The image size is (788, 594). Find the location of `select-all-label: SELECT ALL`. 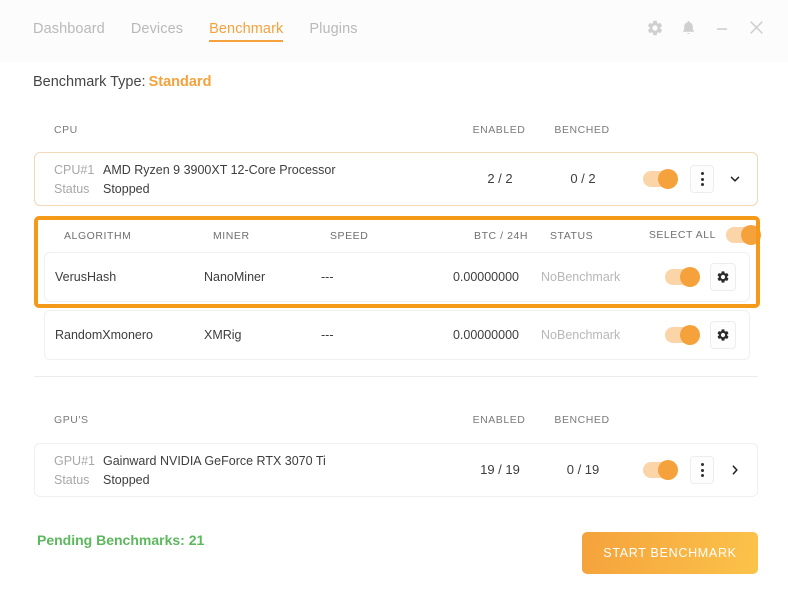

select-all-label: SELECT ALL is located at coordinates (682, 235).